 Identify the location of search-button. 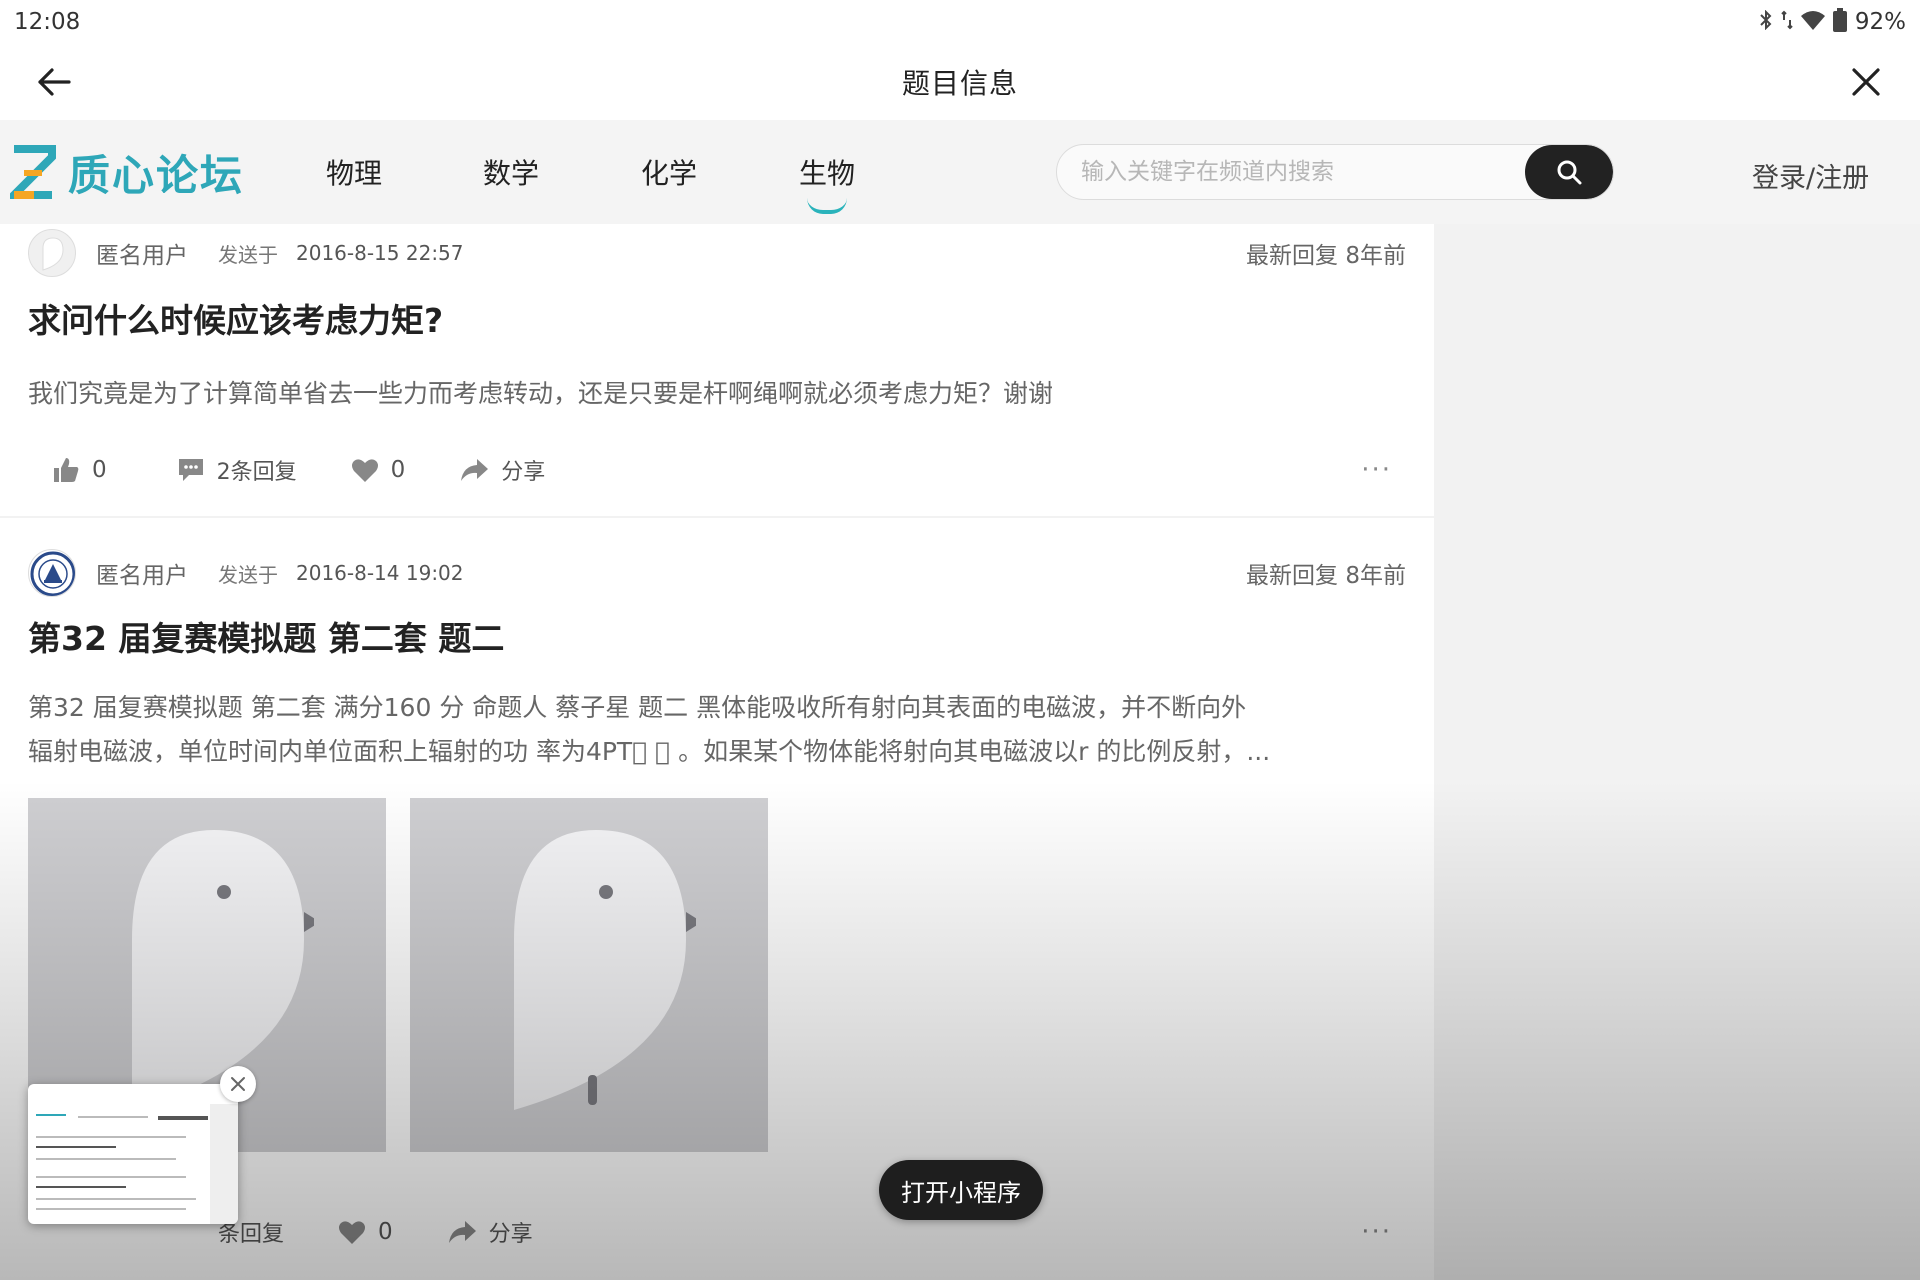
(1569, 172).